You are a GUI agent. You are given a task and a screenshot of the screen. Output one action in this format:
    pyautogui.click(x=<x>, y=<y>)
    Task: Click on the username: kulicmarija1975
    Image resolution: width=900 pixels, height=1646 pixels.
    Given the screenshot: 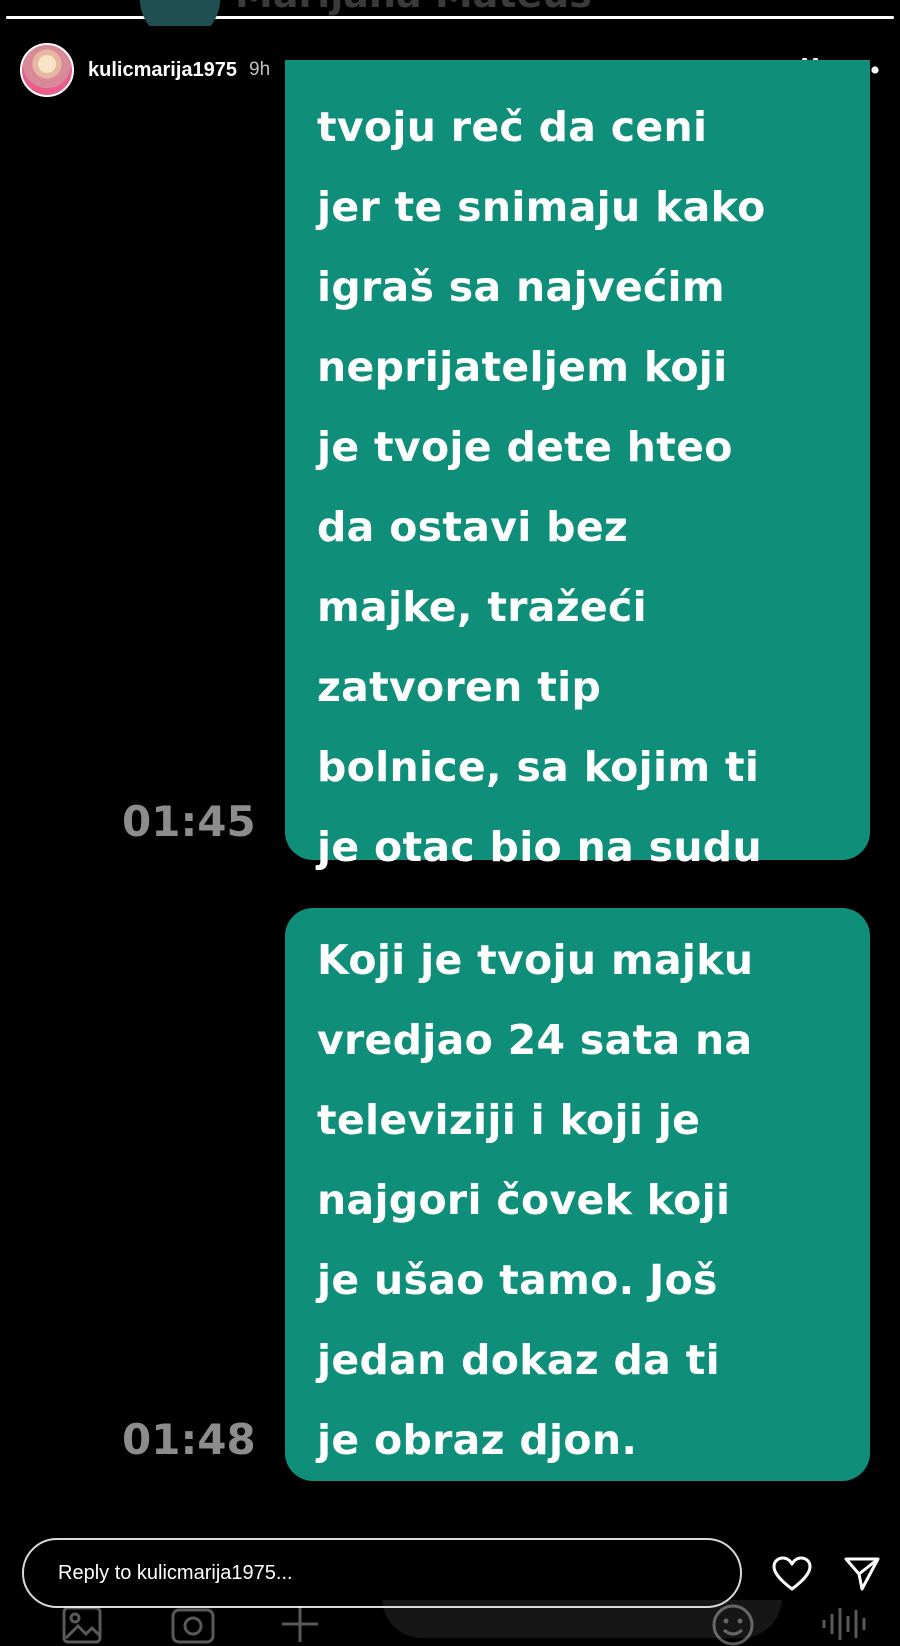 What is the action you would take?
    pyautogui.click(x=162, y=70)
    